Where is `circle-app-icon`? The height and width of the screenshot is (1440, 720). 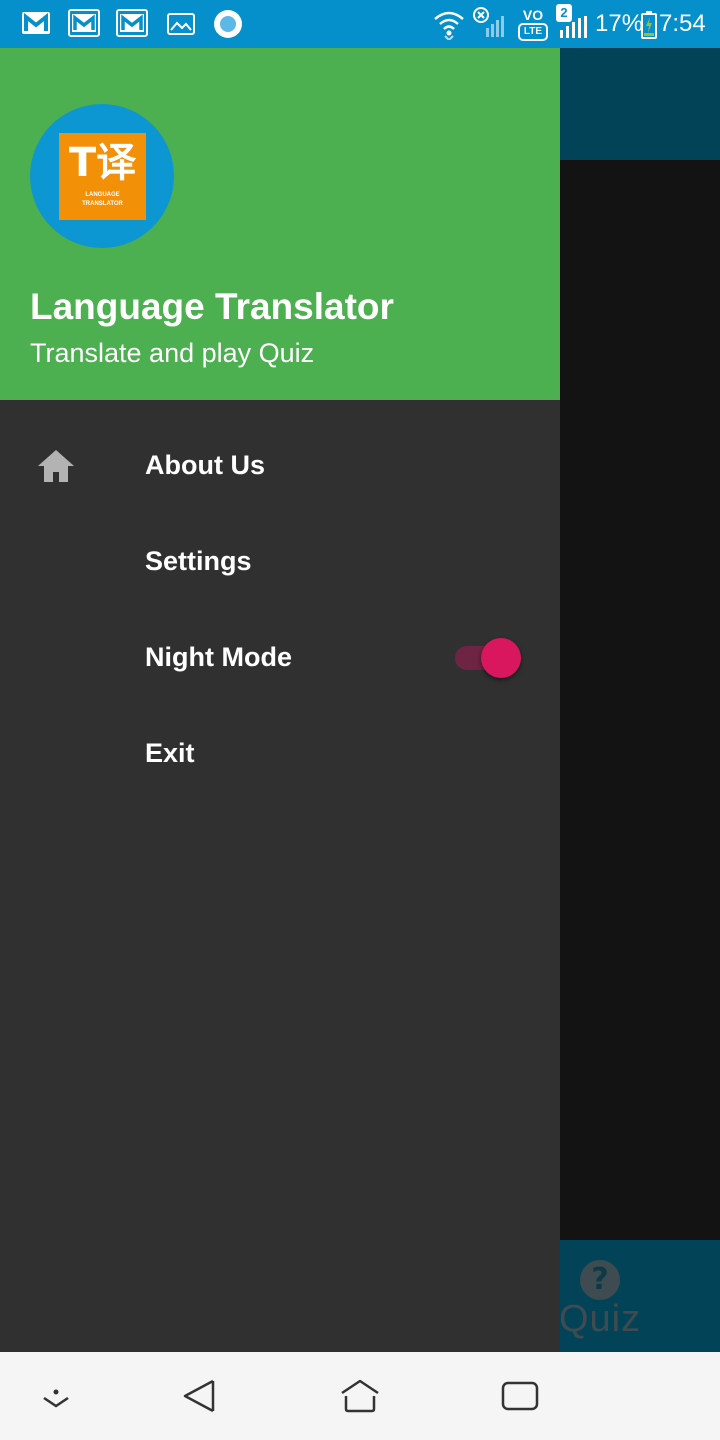 circle-app-icon is located at coordinates (228, 24).